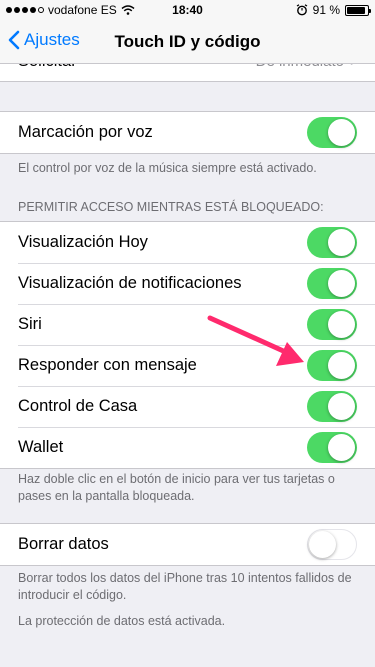  Describe the element at coordinates (326, 10) in the screenshot. I see `battery-percent: 91 %` at that location.